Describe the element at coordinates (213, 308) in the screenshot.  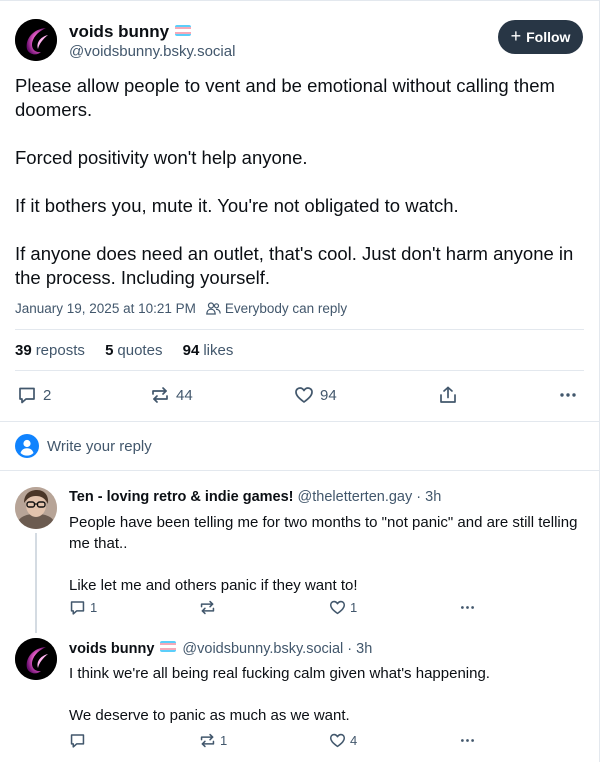
I see `people-icon` at that location.